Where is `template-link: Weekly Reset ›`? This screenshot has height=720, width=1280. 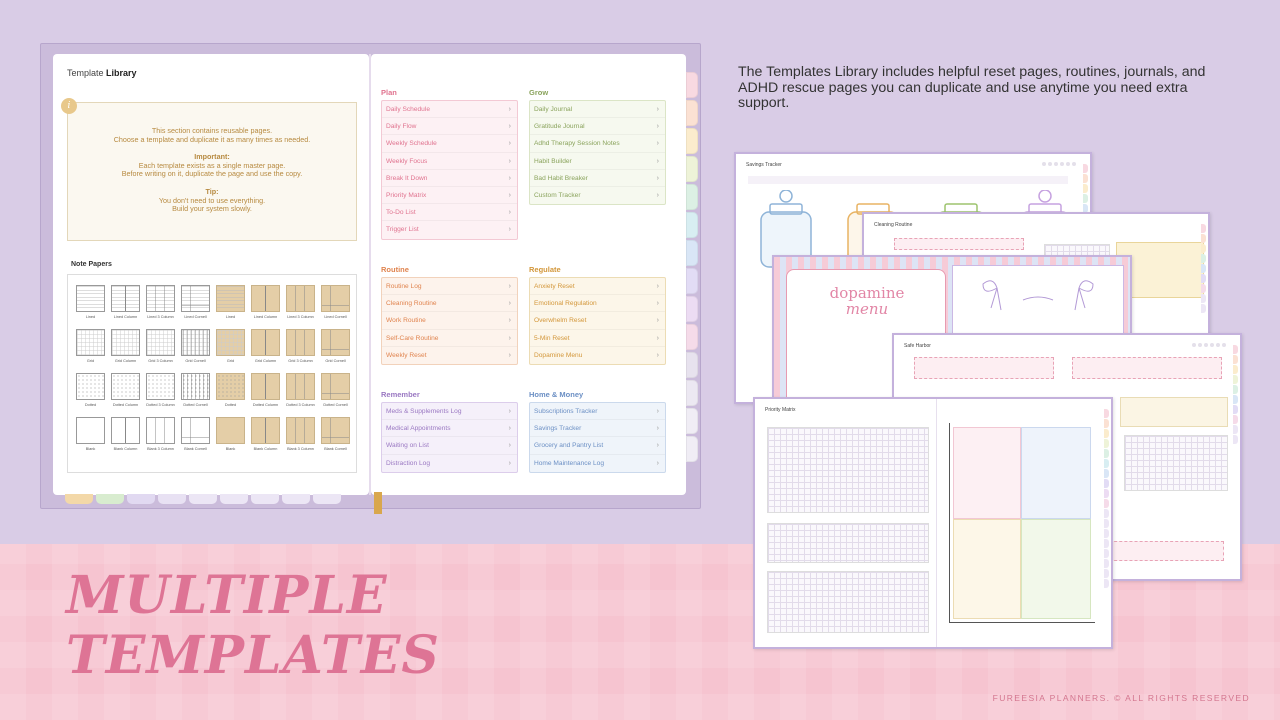 template-link: Weekly Reset › is located at coordinates (449, 355).